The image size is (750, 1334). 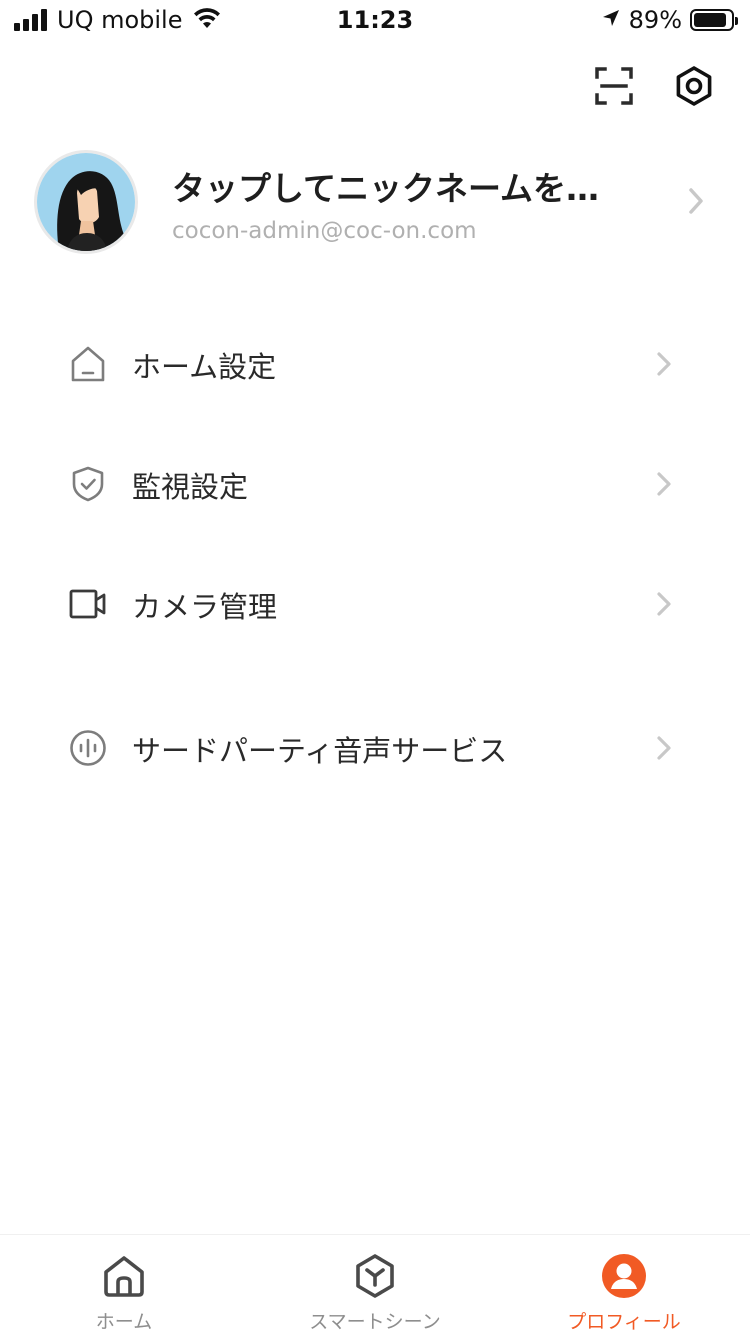 What do you see at coordinates (375, 604) in the screenshot?
I see `menu-item-camera-management: カメラ管理` at bounding box center [375, 604].